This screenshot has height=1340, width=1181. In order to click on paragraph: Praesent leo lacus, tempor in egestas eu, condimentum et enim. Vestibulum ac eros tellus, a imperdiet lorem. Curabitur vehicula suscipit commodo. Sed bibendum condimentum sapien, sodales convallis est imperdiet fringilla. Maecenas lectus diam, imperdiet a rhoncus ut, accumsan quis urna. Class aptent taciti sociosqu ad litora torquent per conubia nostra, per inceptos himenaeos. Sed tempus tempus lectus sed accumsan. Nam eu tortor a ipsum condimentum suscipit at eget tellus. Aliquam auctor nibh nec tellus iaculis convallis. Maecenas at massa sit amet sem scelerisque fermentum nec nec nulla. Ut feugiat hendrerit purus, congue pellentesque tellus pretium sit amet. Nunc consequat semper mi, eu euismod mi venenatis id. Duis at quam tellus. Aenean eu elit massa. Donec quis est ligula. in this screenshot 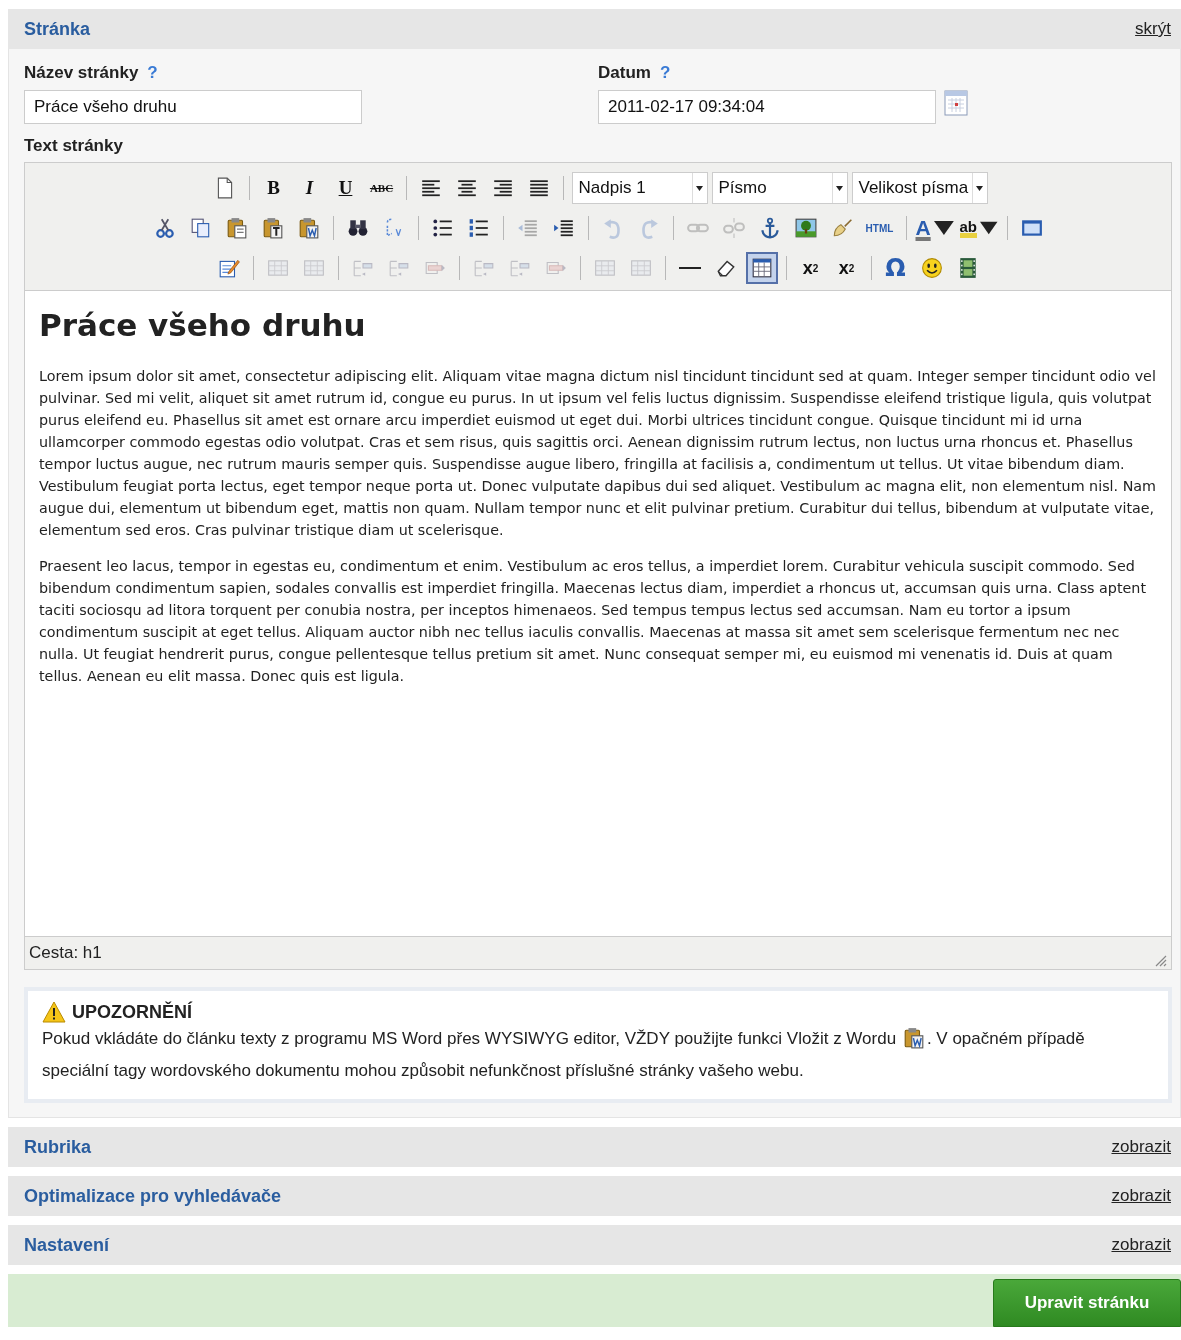, I will do `click(593, 621)`.